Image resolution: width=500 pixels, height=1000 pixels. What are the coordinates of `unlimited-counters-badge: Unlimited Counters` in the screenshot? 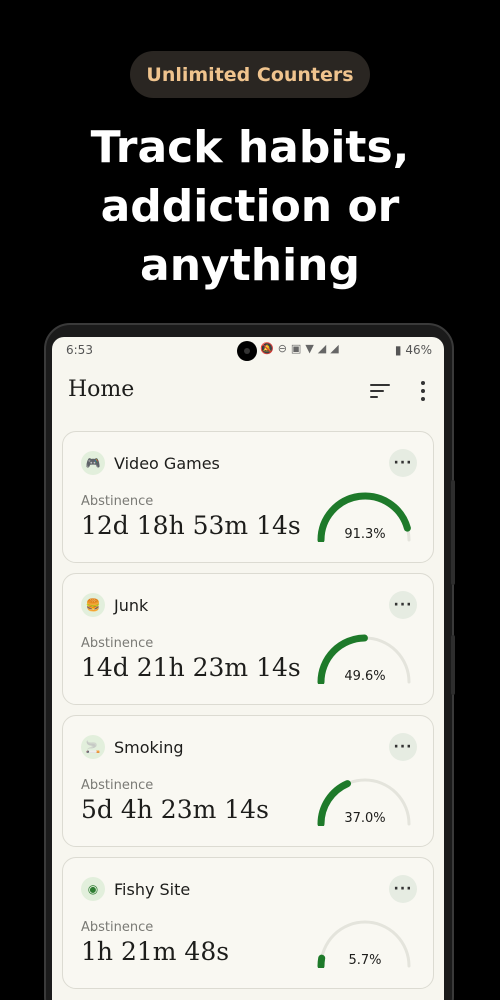 It's located at (250, 74).